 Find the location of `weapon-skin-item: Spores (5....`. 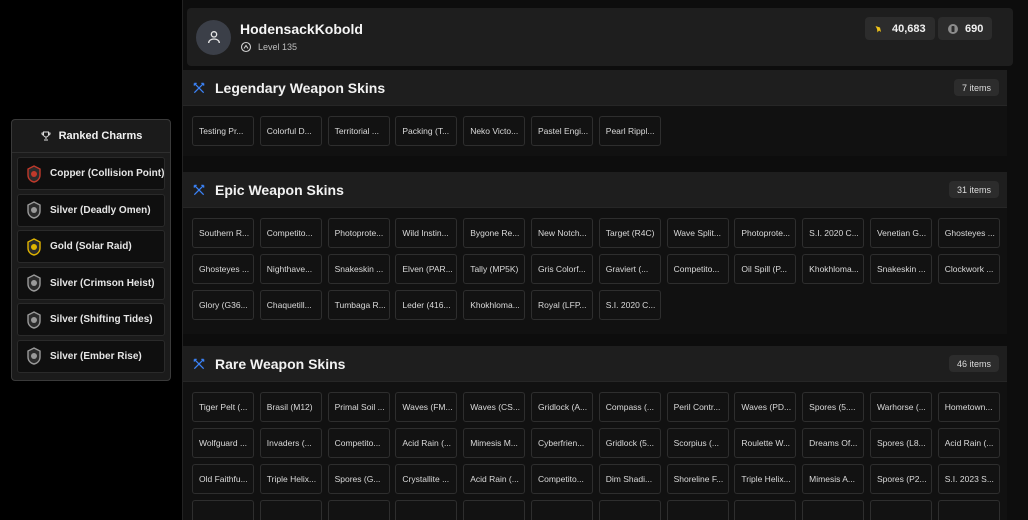

weapon-skin-item: Spores (5.... is located at coordinates (833, 407).